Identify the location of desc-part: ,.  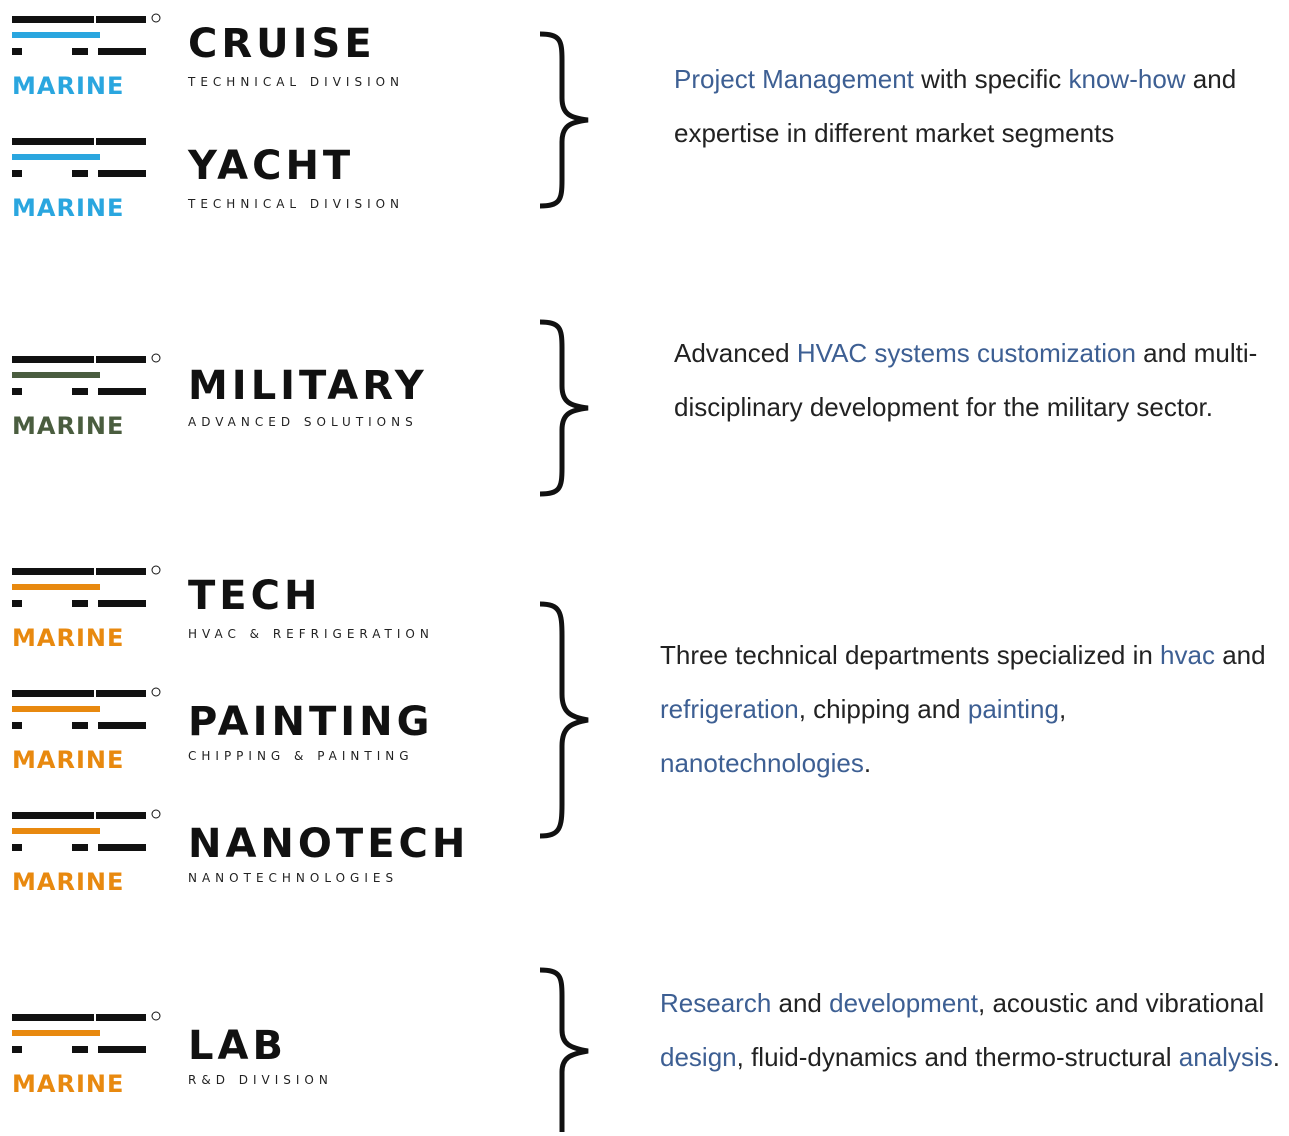
(1062, 709).